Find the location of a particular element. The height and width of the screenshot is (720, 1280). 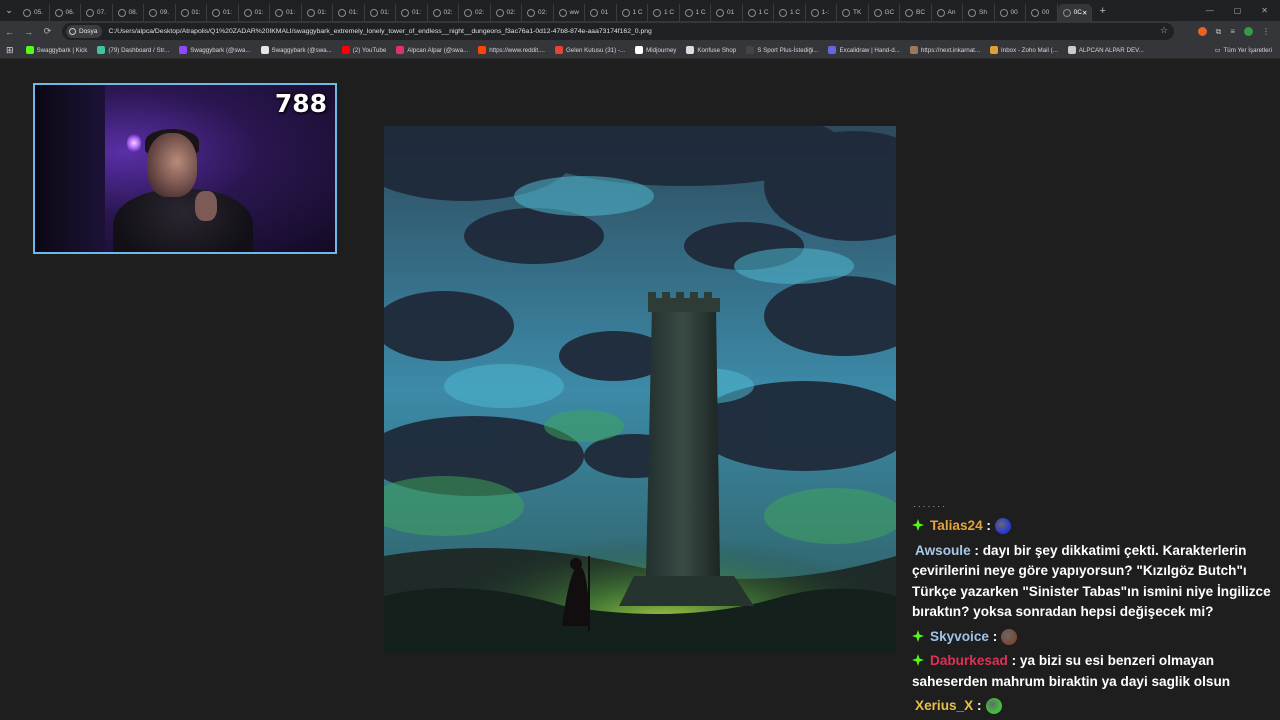

browser-tab: An is located at coordinates (947, 12).